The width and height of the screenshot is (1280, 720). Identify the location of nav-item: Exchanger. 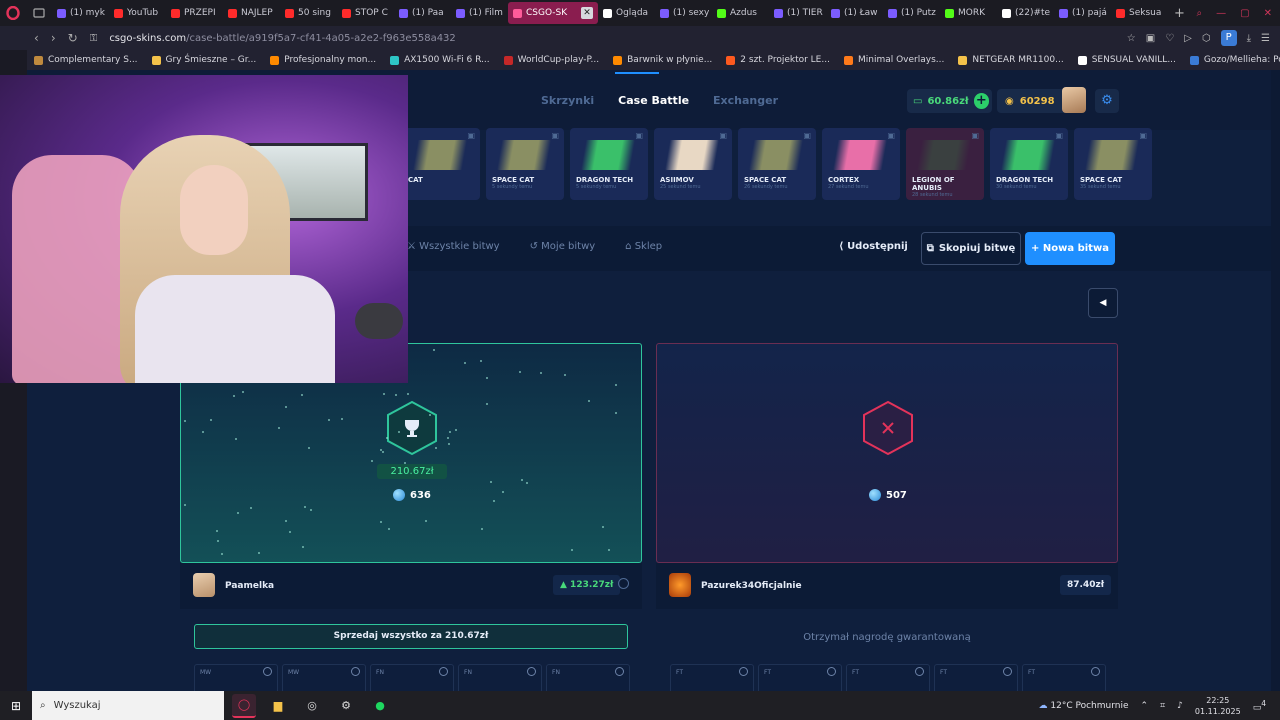
(745, 100).